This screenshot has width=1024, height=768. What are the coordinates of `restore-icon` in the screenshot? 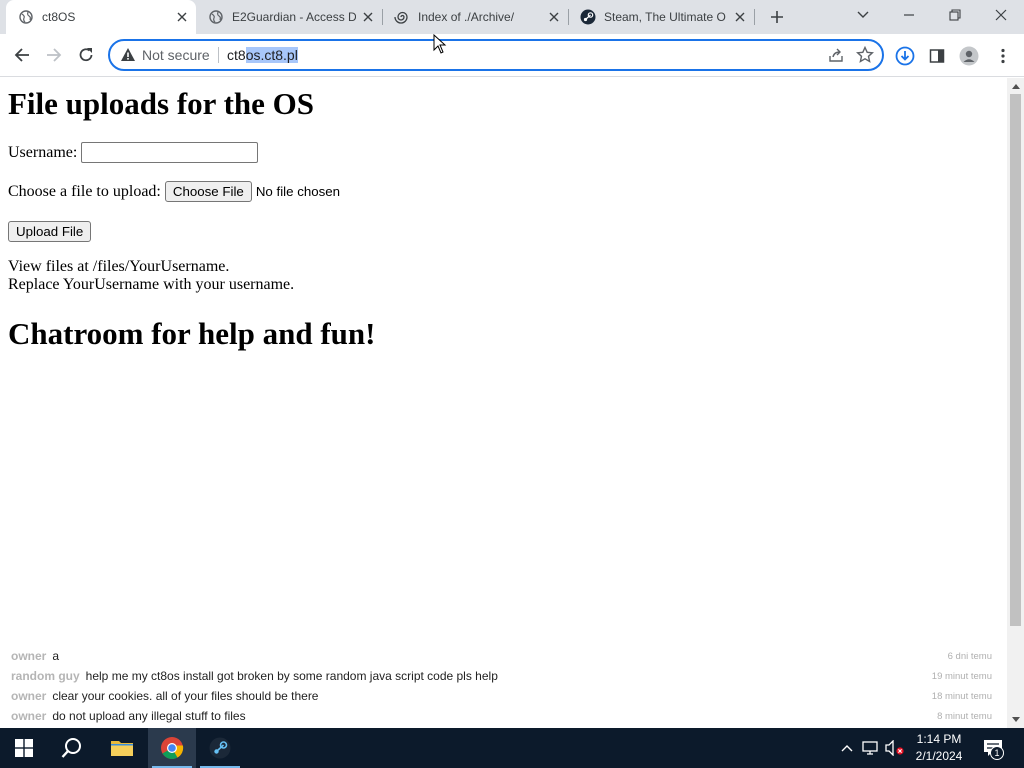 It's located at (955, 15).